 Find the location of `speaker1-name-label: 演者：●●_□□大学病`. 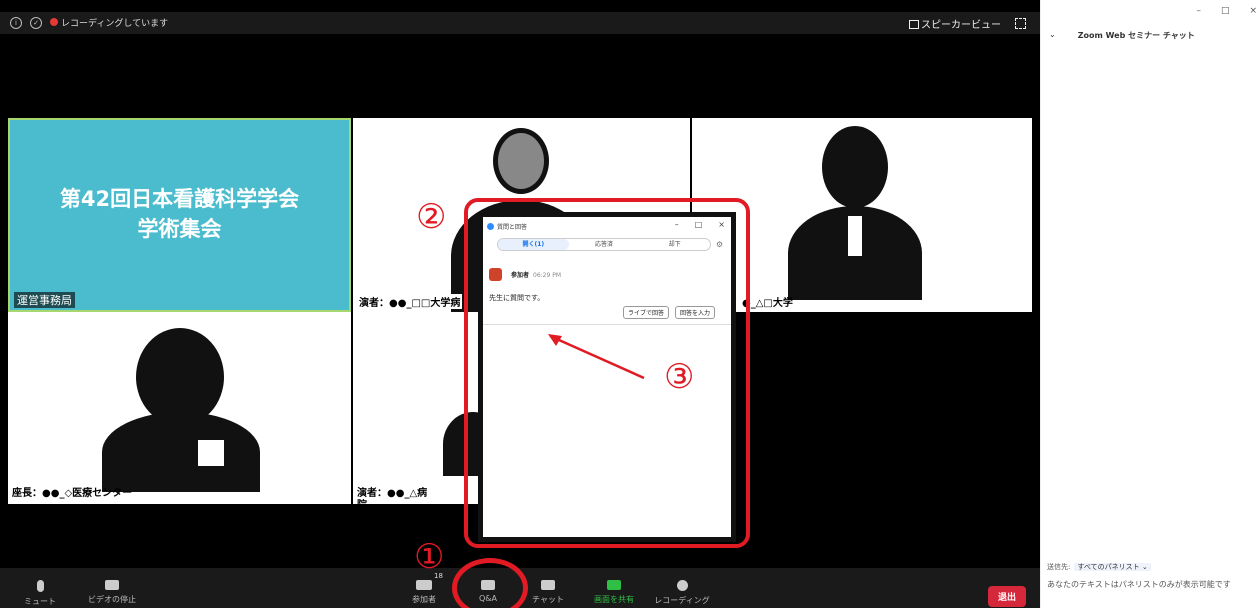

speaker1-name-label: 演者：●●_□□大学病 is located at coordinates (410, 301).